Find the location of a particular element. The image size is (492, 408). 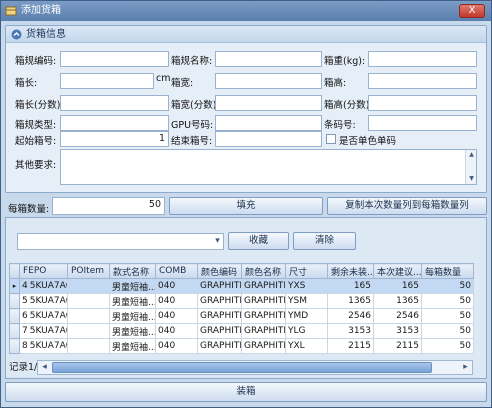

cell-suggest: 2115 is located at coordinates (397, 346).